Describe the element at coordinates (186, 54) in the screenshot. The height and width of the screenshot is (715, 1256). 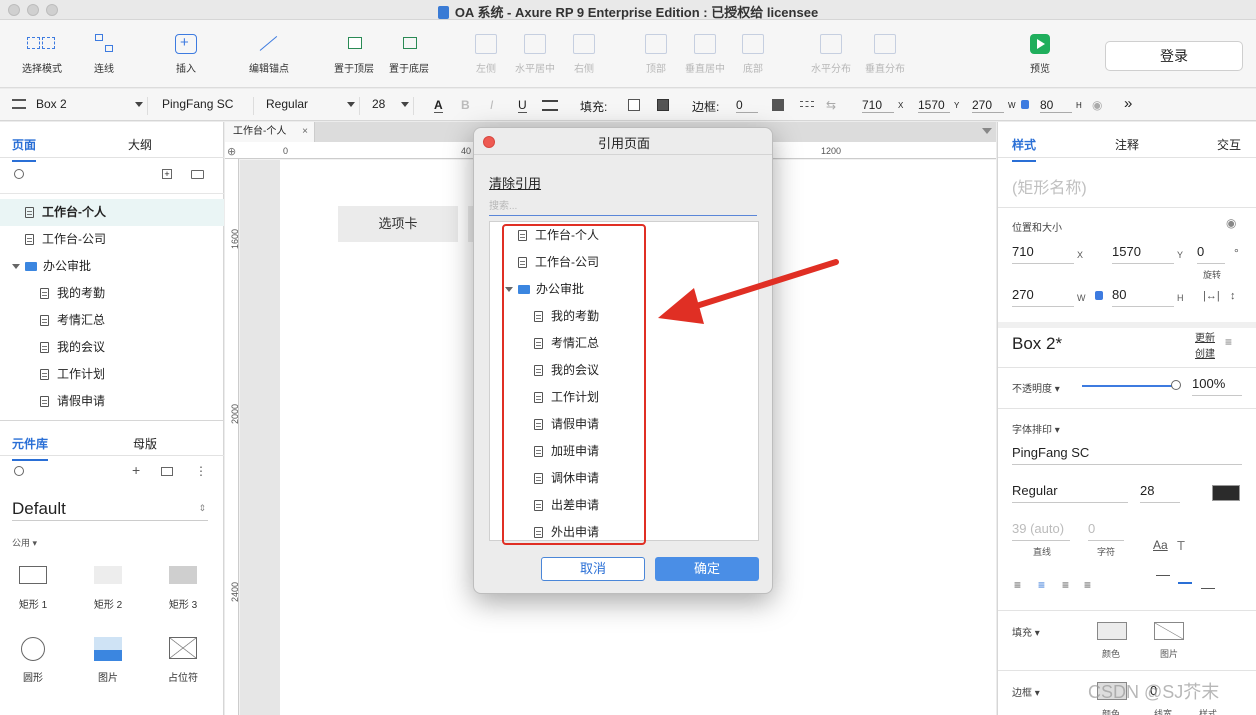
I see `insert-button: + 插入` at that location.